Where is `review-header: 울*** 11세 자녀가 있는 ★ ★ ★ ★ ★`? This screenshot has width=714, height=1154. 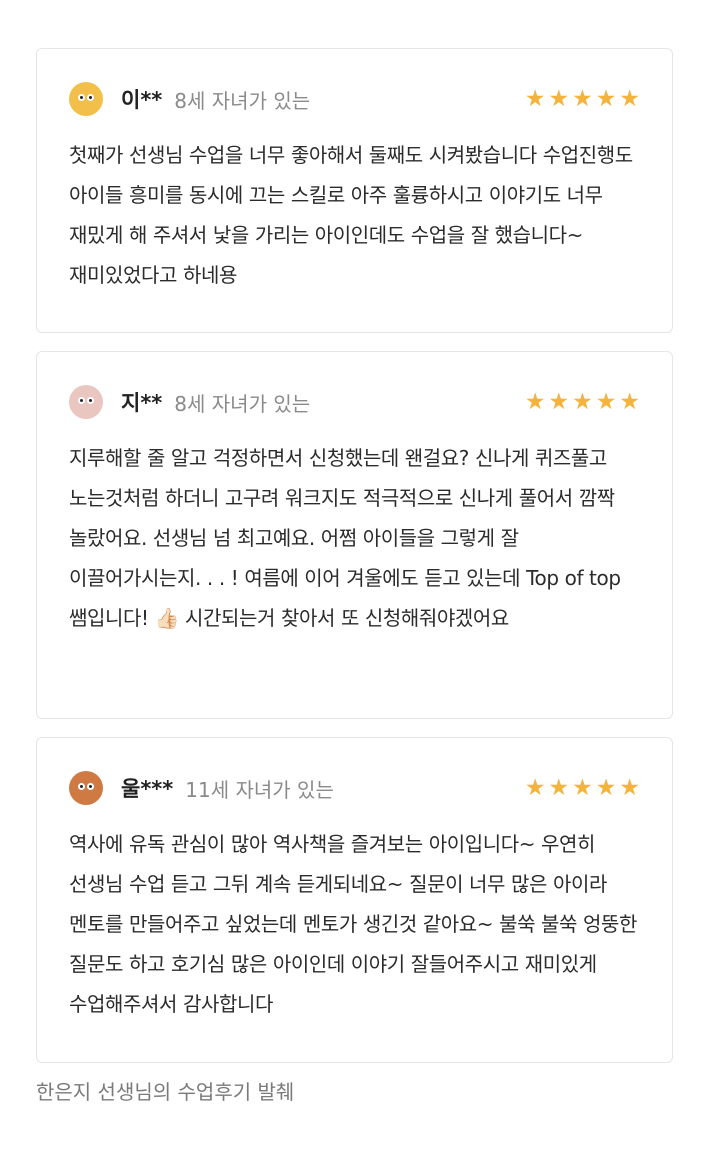 review-header: 울*** 11세 자녀가 있는 ★ ★ ★ ★ ★ is located at coordinates (354, 788).